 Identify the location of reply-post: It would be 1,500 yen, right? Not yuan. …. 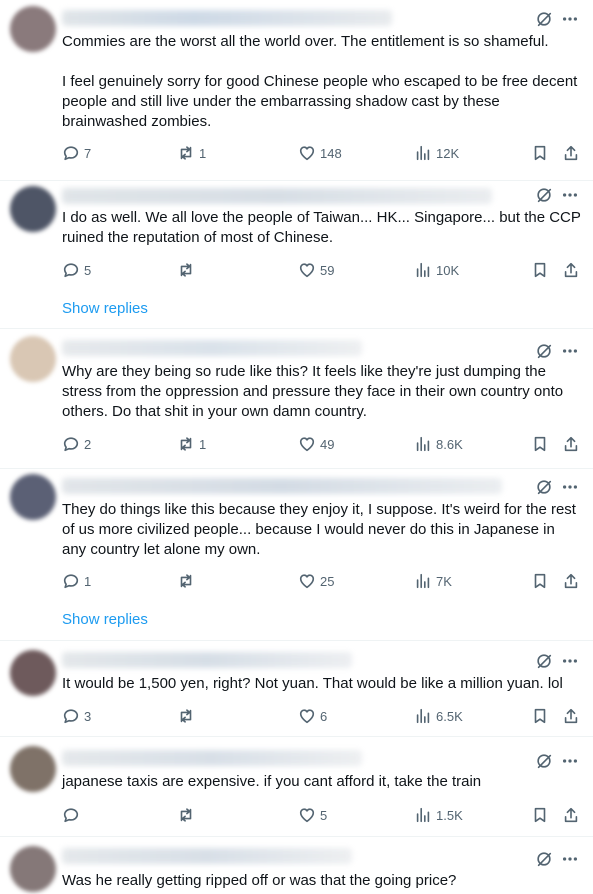
(296, 688).